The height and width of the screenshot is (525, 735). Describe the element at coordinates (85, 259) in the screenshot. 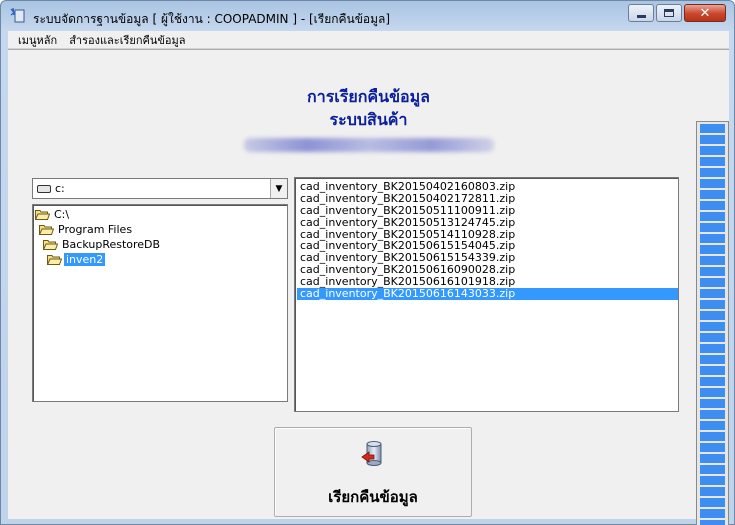

I see `directory-label: inven2` at that location.